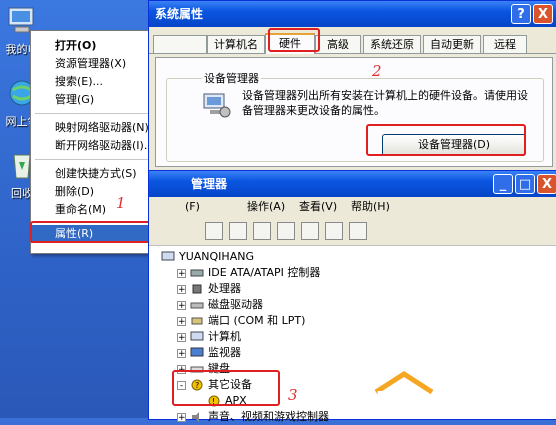 The image size is (556, 425). I want to click on menu-action: 操作(A), so click(266, 207).